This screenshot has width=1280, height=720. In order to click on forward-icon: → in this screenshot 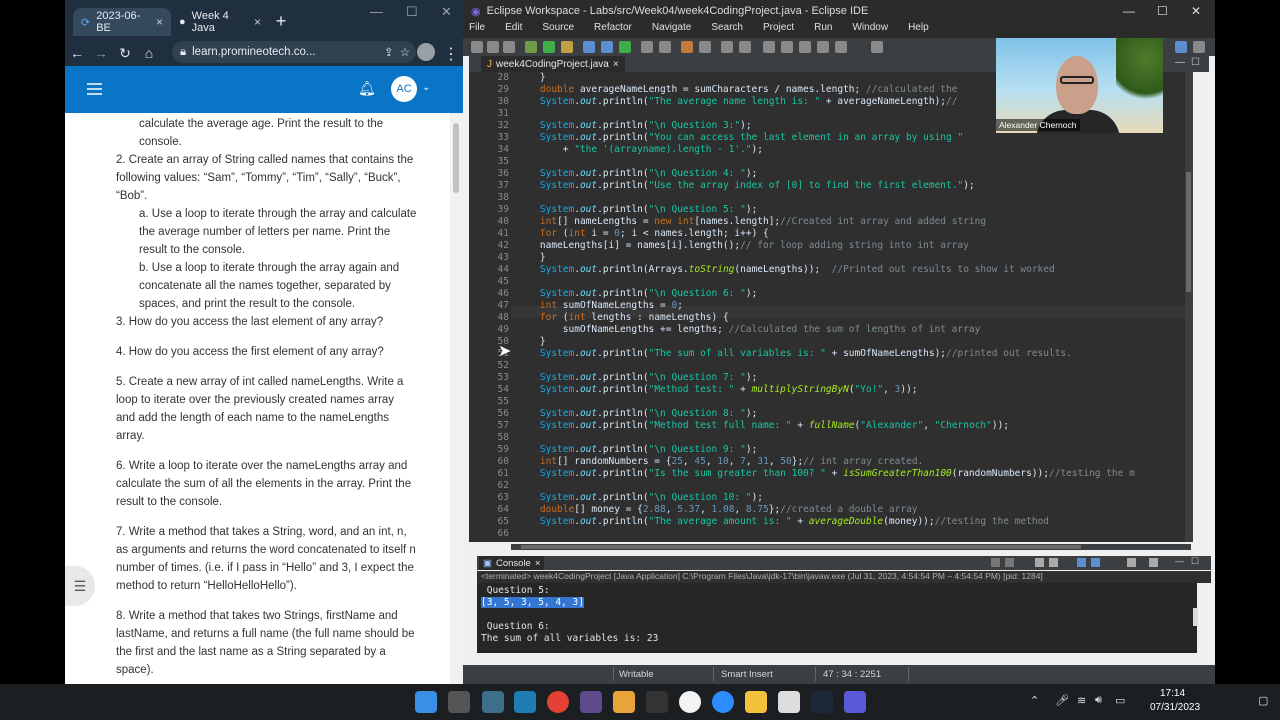, I will do `click(101, 53)`.